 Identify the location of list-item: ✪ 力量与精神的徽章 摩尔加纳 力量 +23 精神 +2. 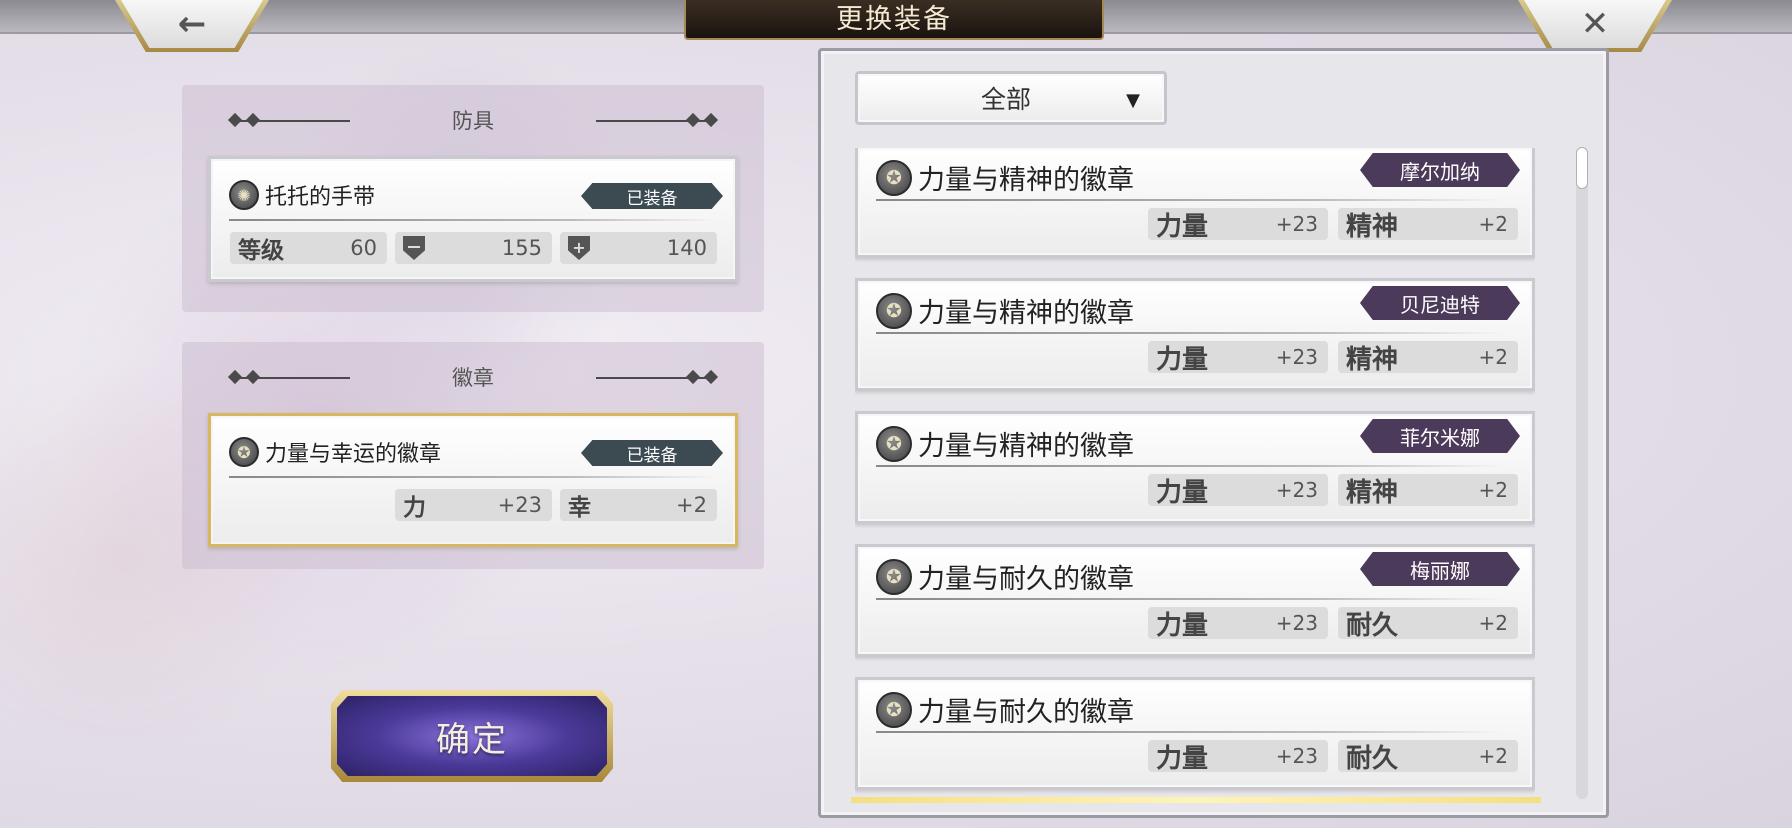
(1195, 203).